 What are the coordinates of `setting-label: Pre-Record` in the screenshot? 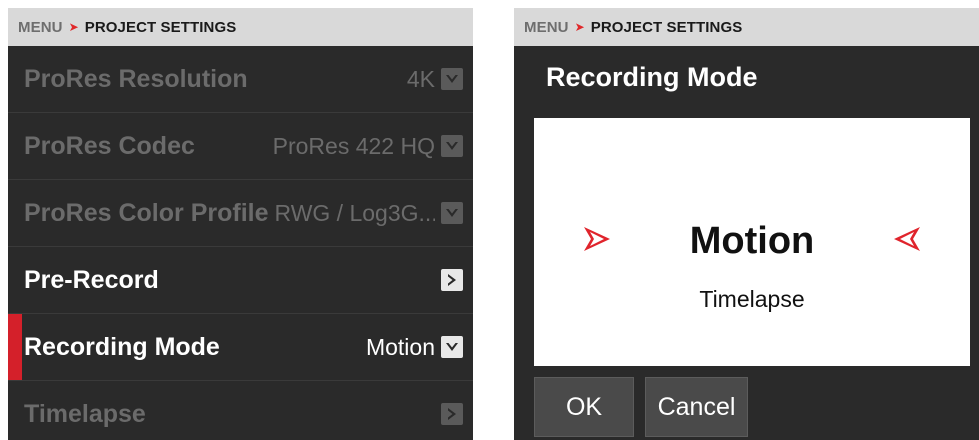 It's located at (91, 279).